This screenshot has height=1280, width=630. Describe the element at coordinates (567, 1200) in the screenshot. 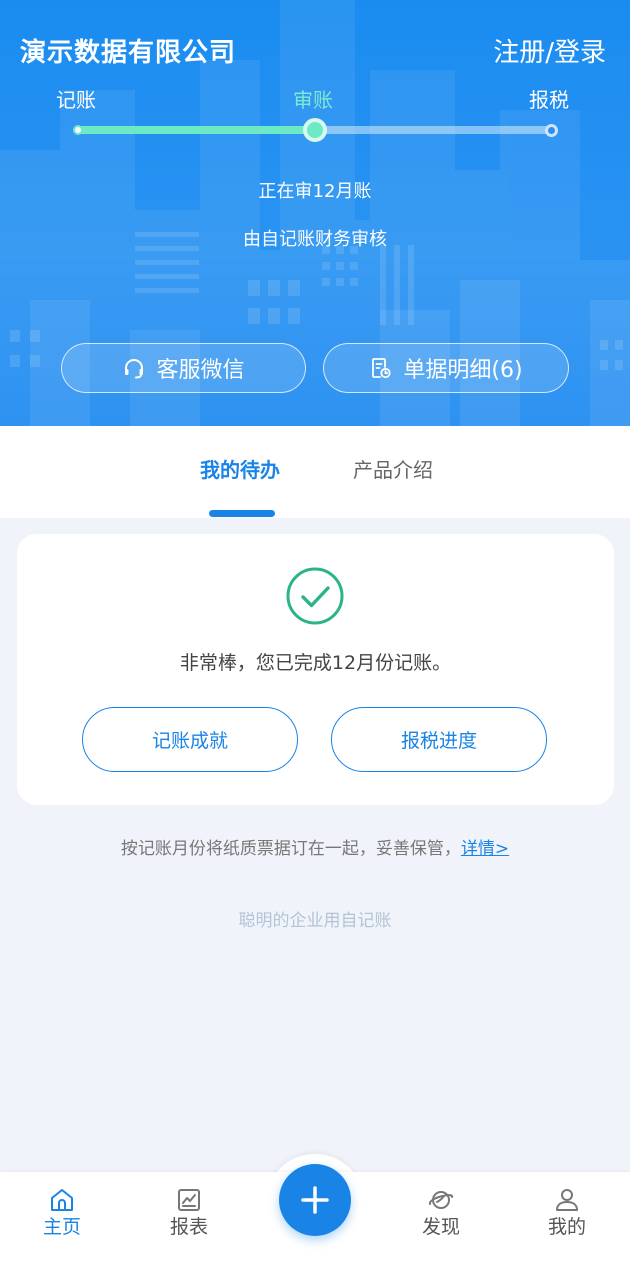

I see `user-icon` at that location.